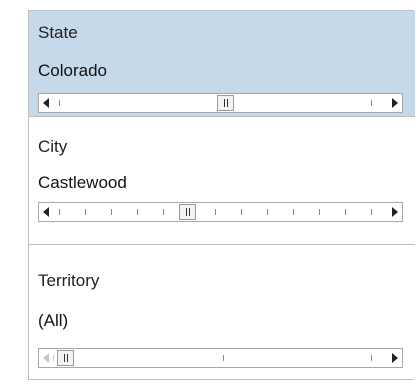 The width and height of the screenshot is (420, 385). I want to click on territory-slider, so click(220, 358).